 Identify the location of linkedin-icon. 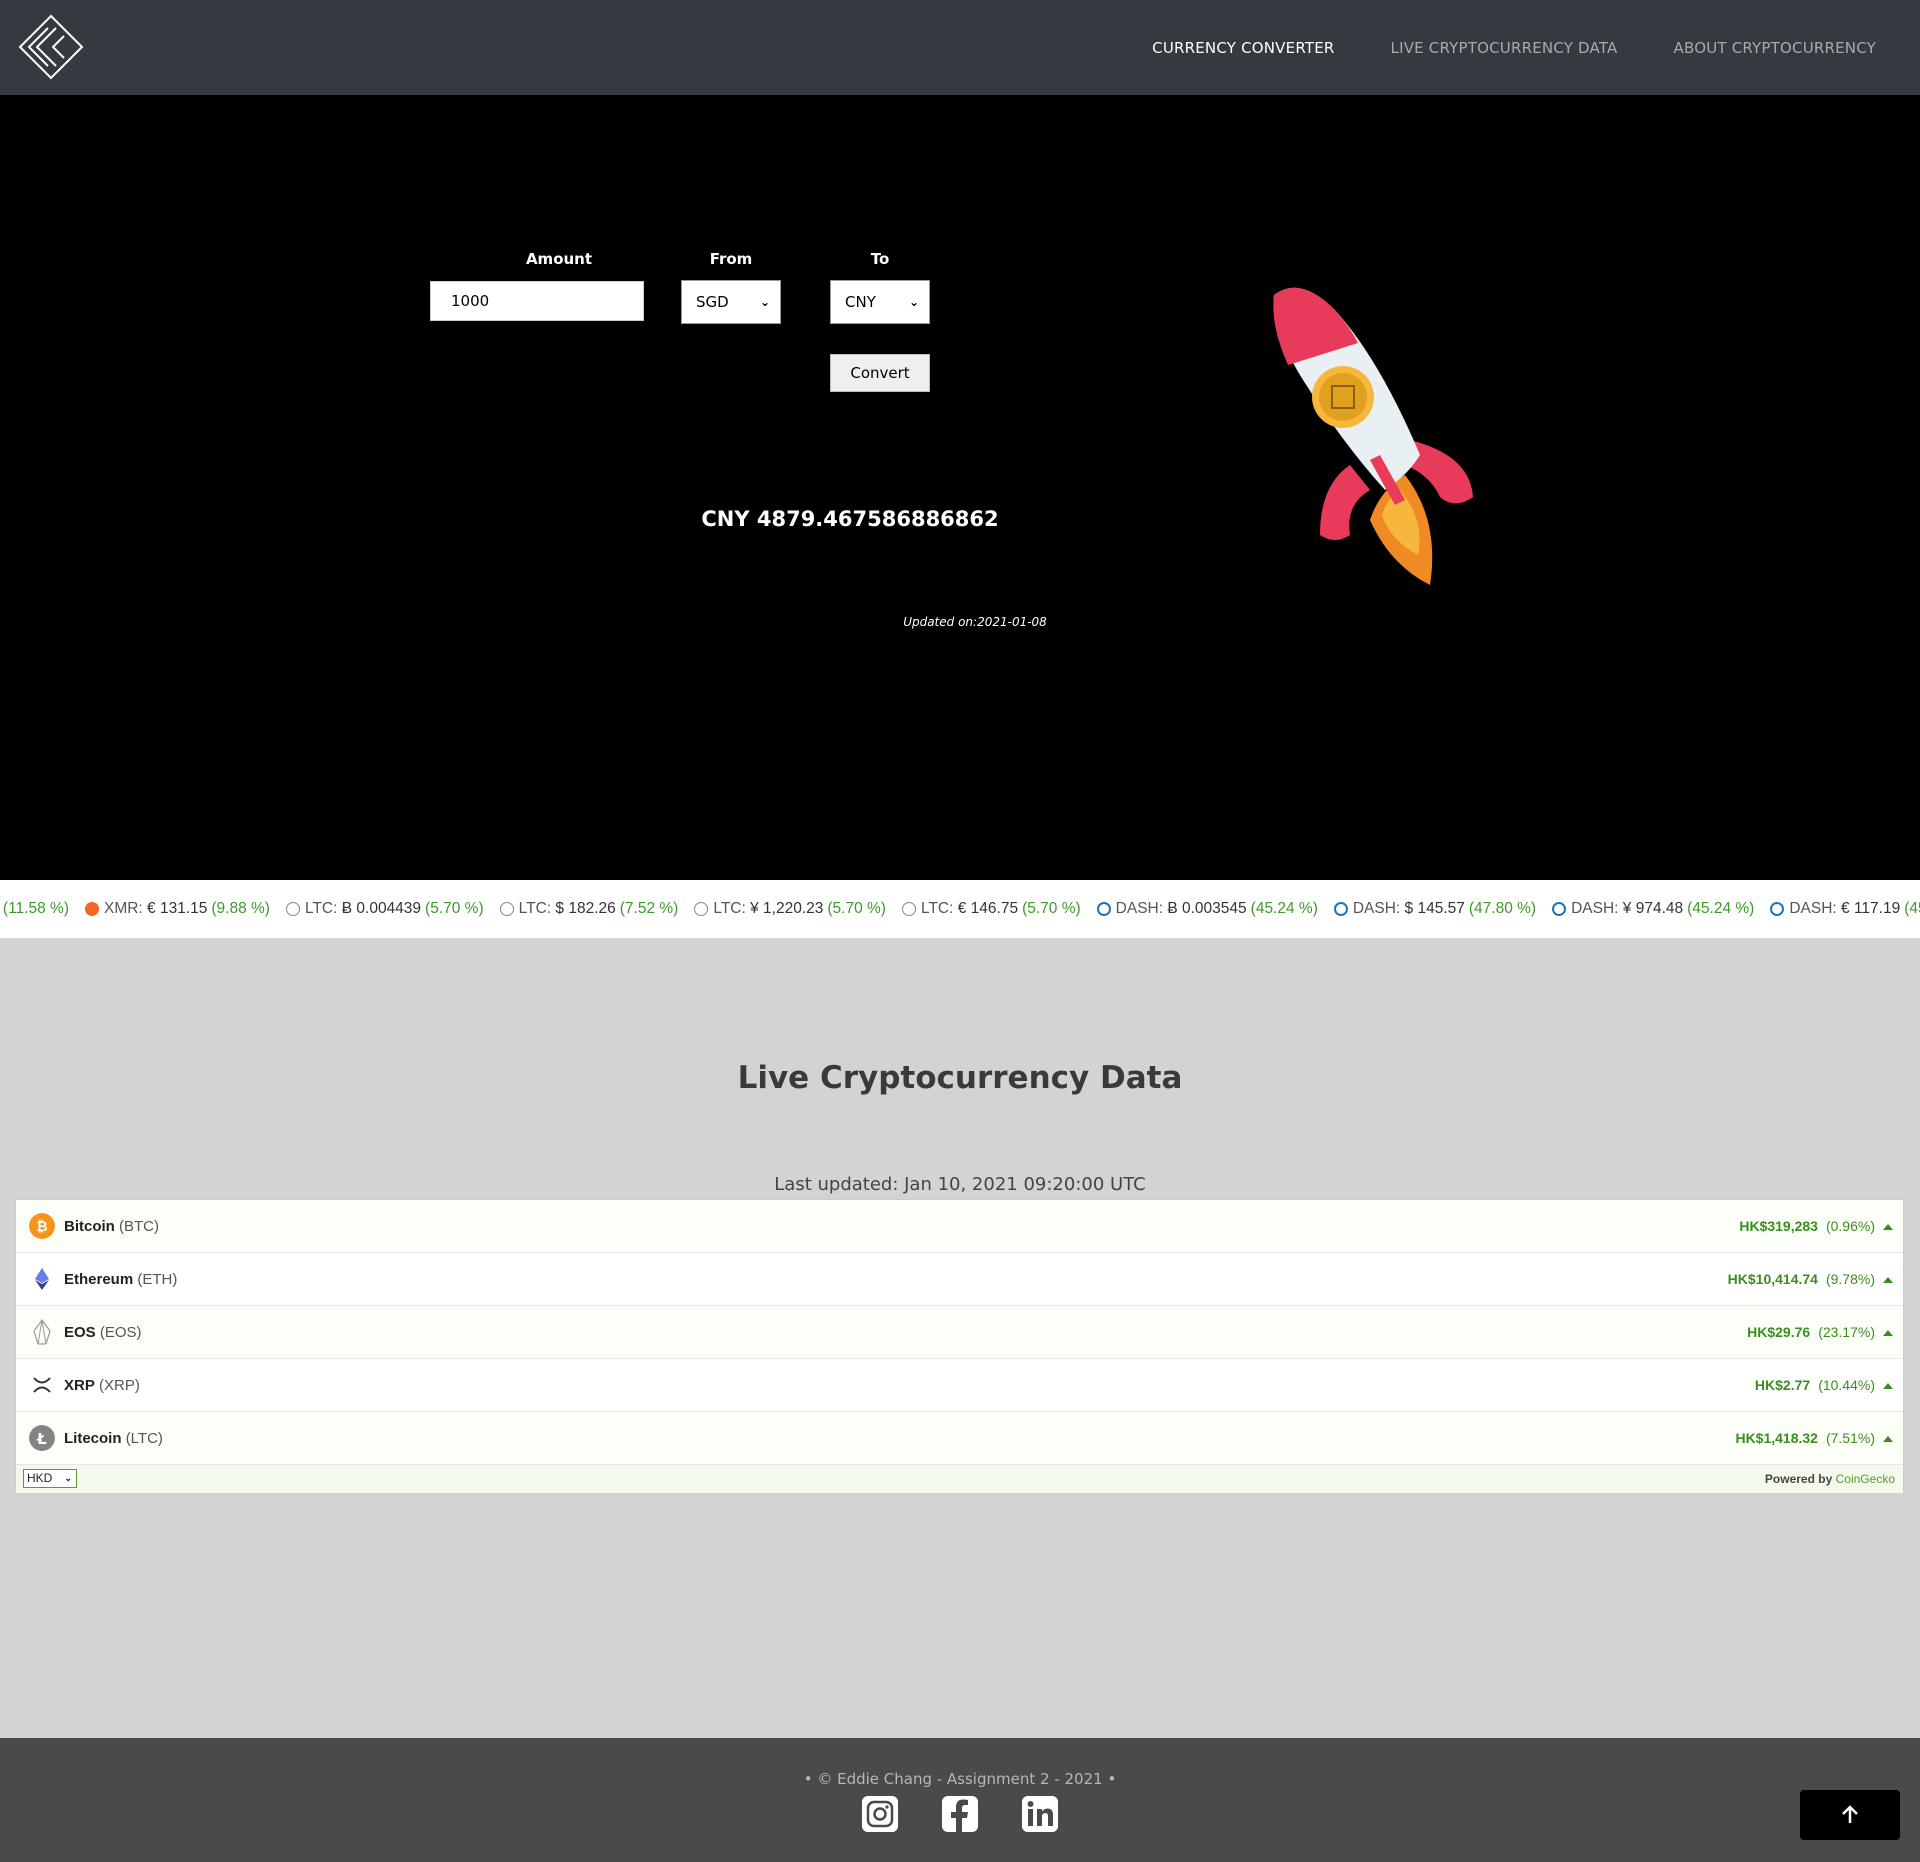
(1040, 1814).